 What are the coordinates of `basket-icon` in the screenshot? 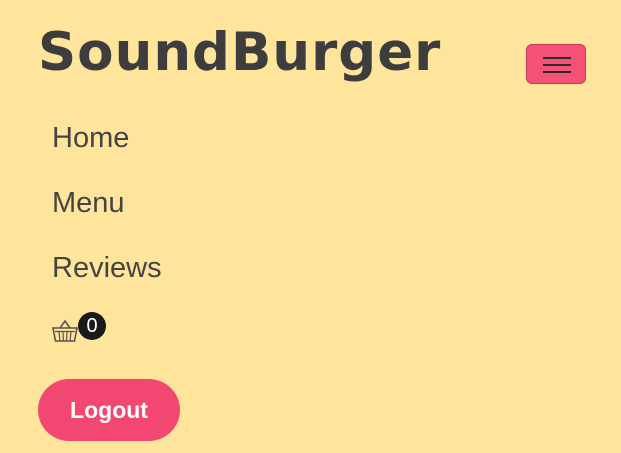 It's located at (65, 330).